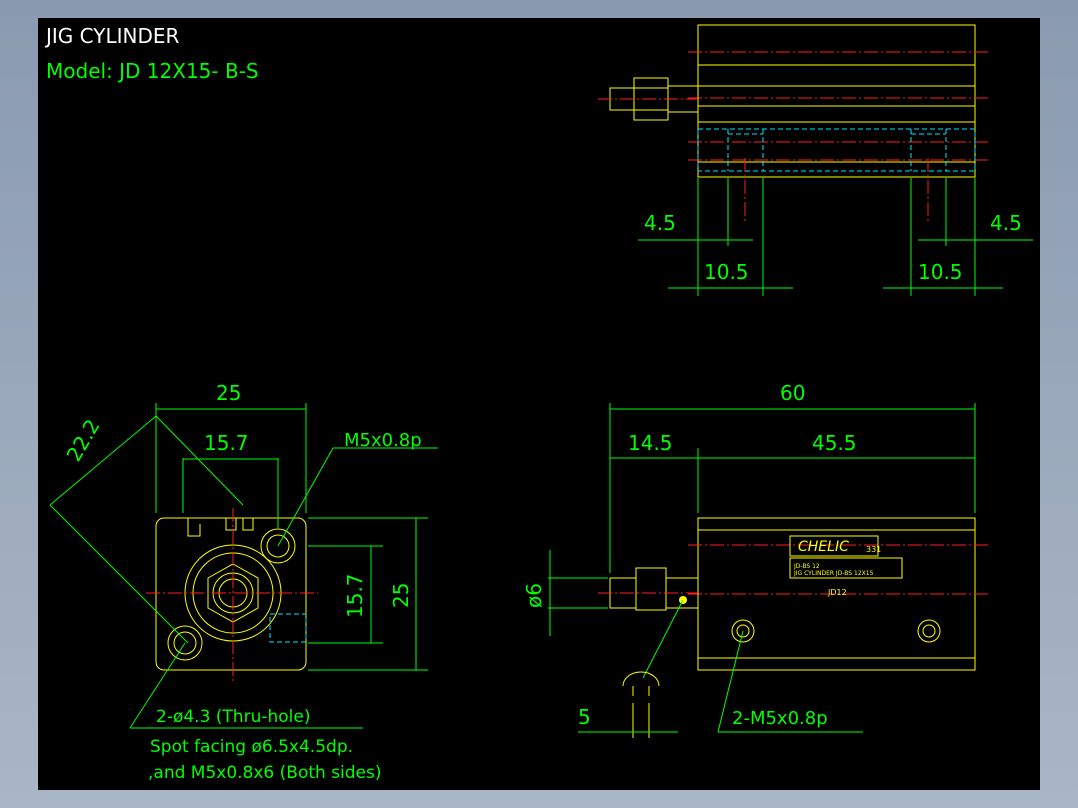 This screenshot has width=1078, height=808. What do you see at coordinates (233, 717) in the screenshot?
I see `hole-note: 2-ø4.3 (Thru-hole)` at bounding box center [233, 717].